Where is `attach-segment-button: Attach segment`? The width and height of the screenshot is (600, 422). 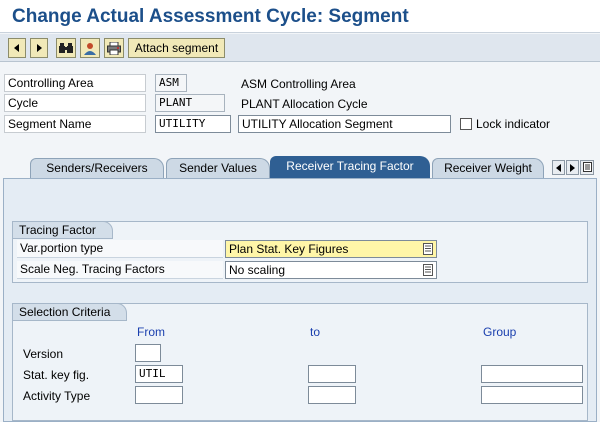
attach-segment-button: Attach segment is located at coordinates (176, 48).